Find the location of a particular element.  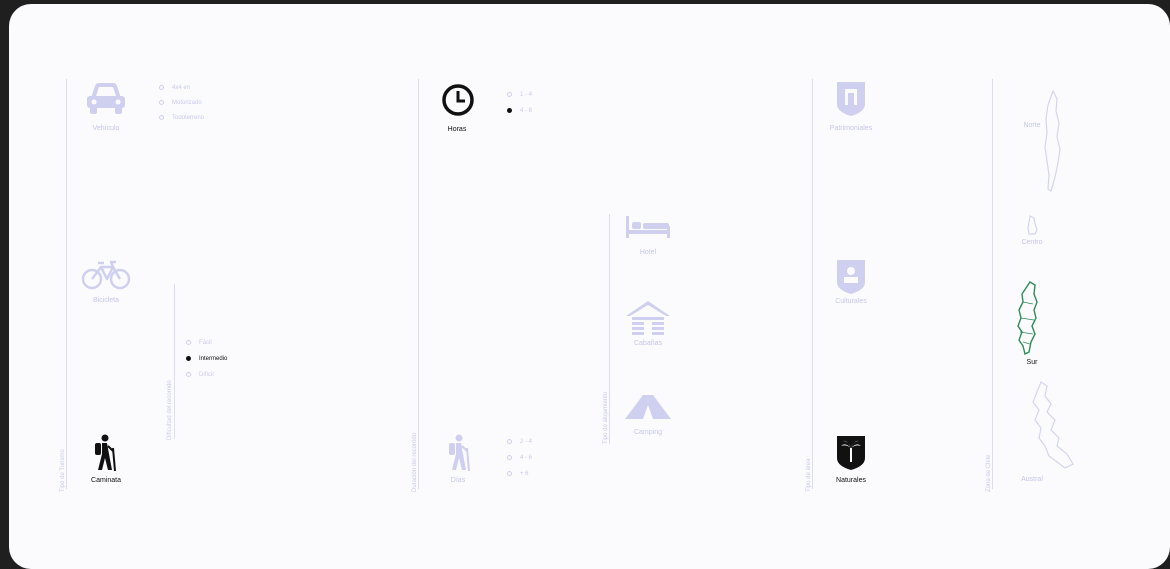

axis-label-difficulty: Dificultad del recorrido is located at coordinates (170, 410).